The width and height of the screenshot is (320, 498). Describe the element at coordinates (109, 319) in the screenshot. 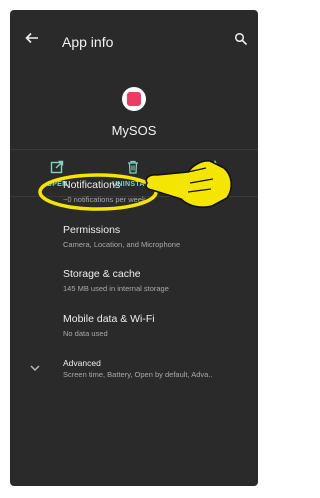

I see `item-title: Mobile data & Wi-Fi` at that location.